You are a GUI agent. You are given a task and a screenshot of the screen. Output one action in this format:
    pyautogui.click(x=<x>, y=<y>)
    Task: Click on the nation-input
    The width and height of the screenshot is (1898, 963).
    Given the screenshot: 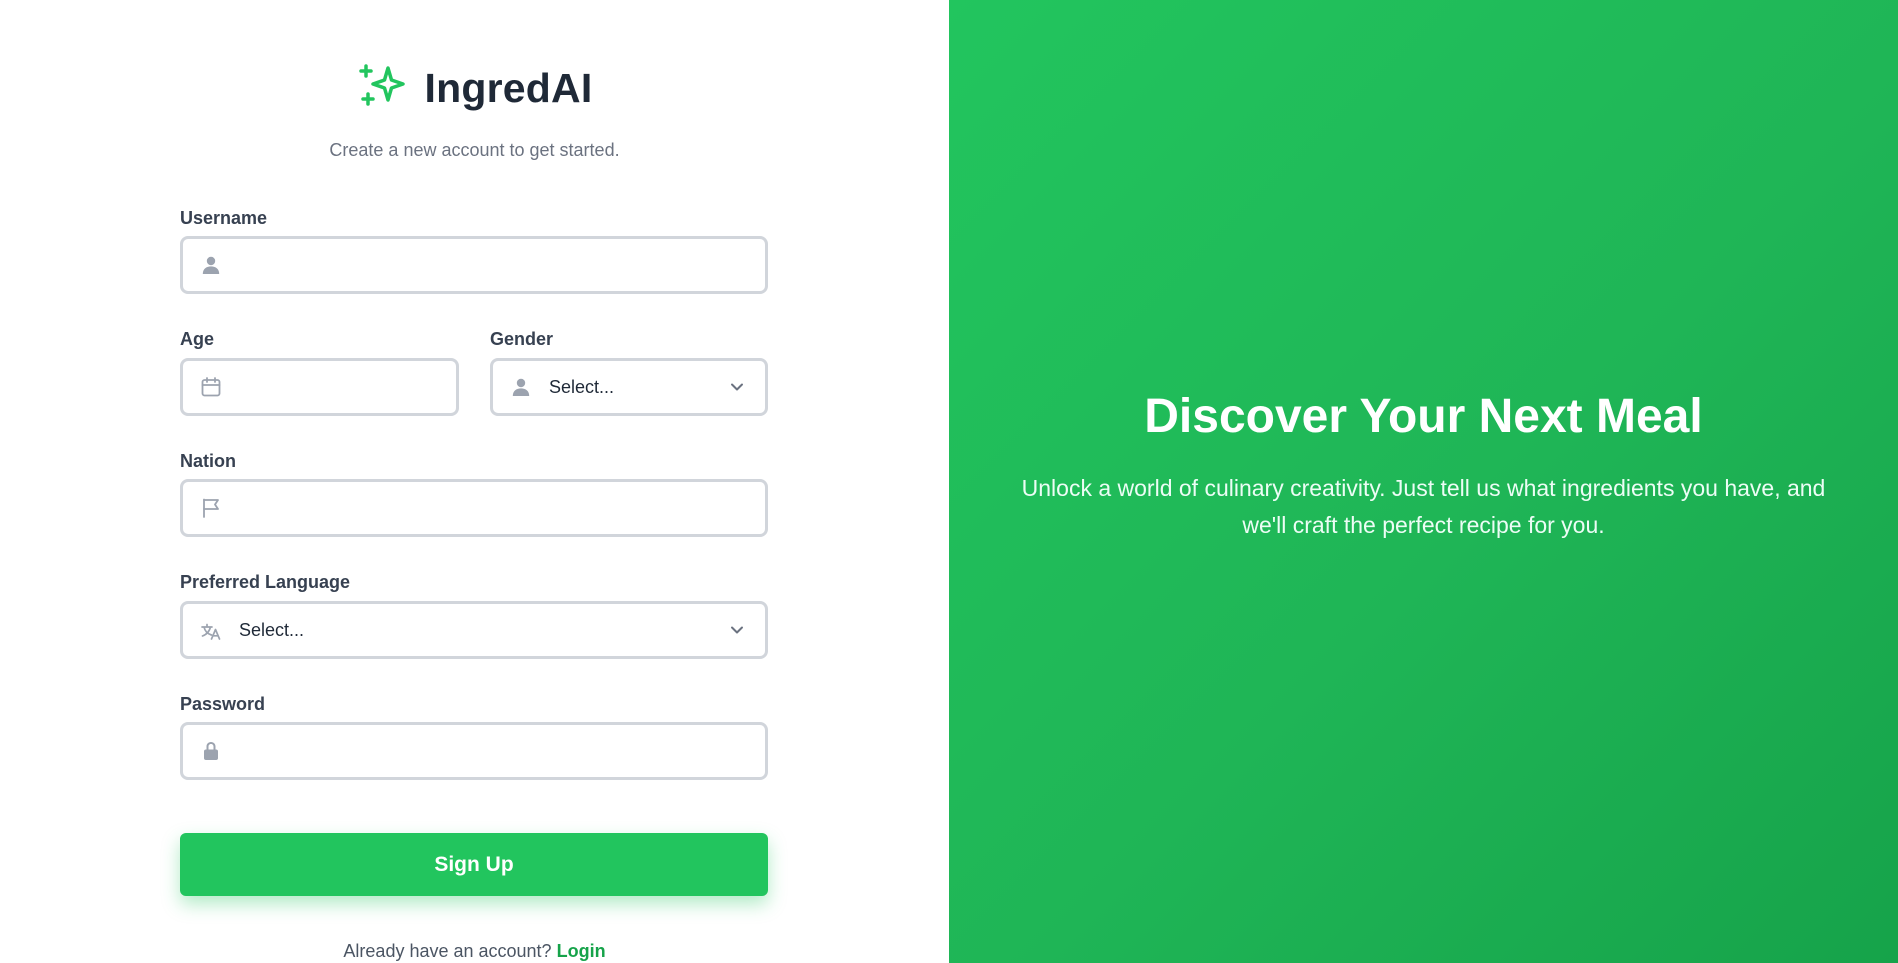 What is the action you would take?
    pyautogui.click(x=500, y=508)
    